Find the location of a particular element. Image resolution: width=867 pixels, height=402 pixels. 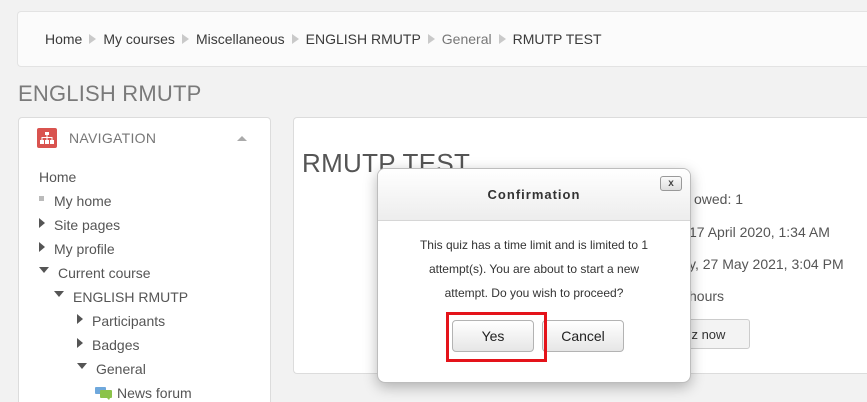

attempts-allowed-text: owed: 1 is located at coordinates (719, 199).